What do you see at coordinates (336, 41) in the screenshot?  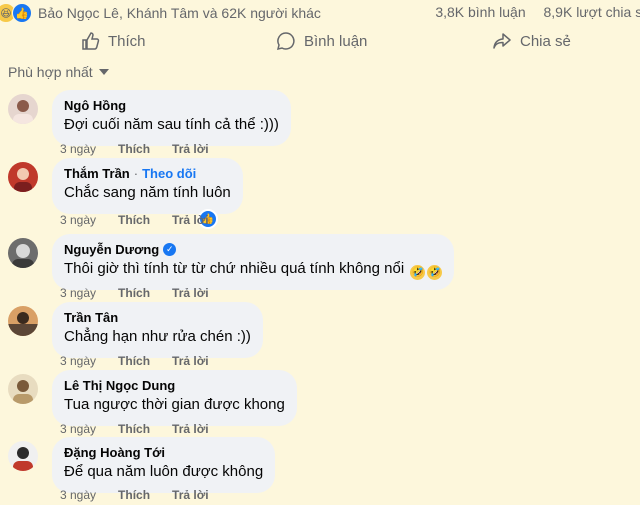 I see `comment-button-label: Bình luận` at bounding box center [336, 41].